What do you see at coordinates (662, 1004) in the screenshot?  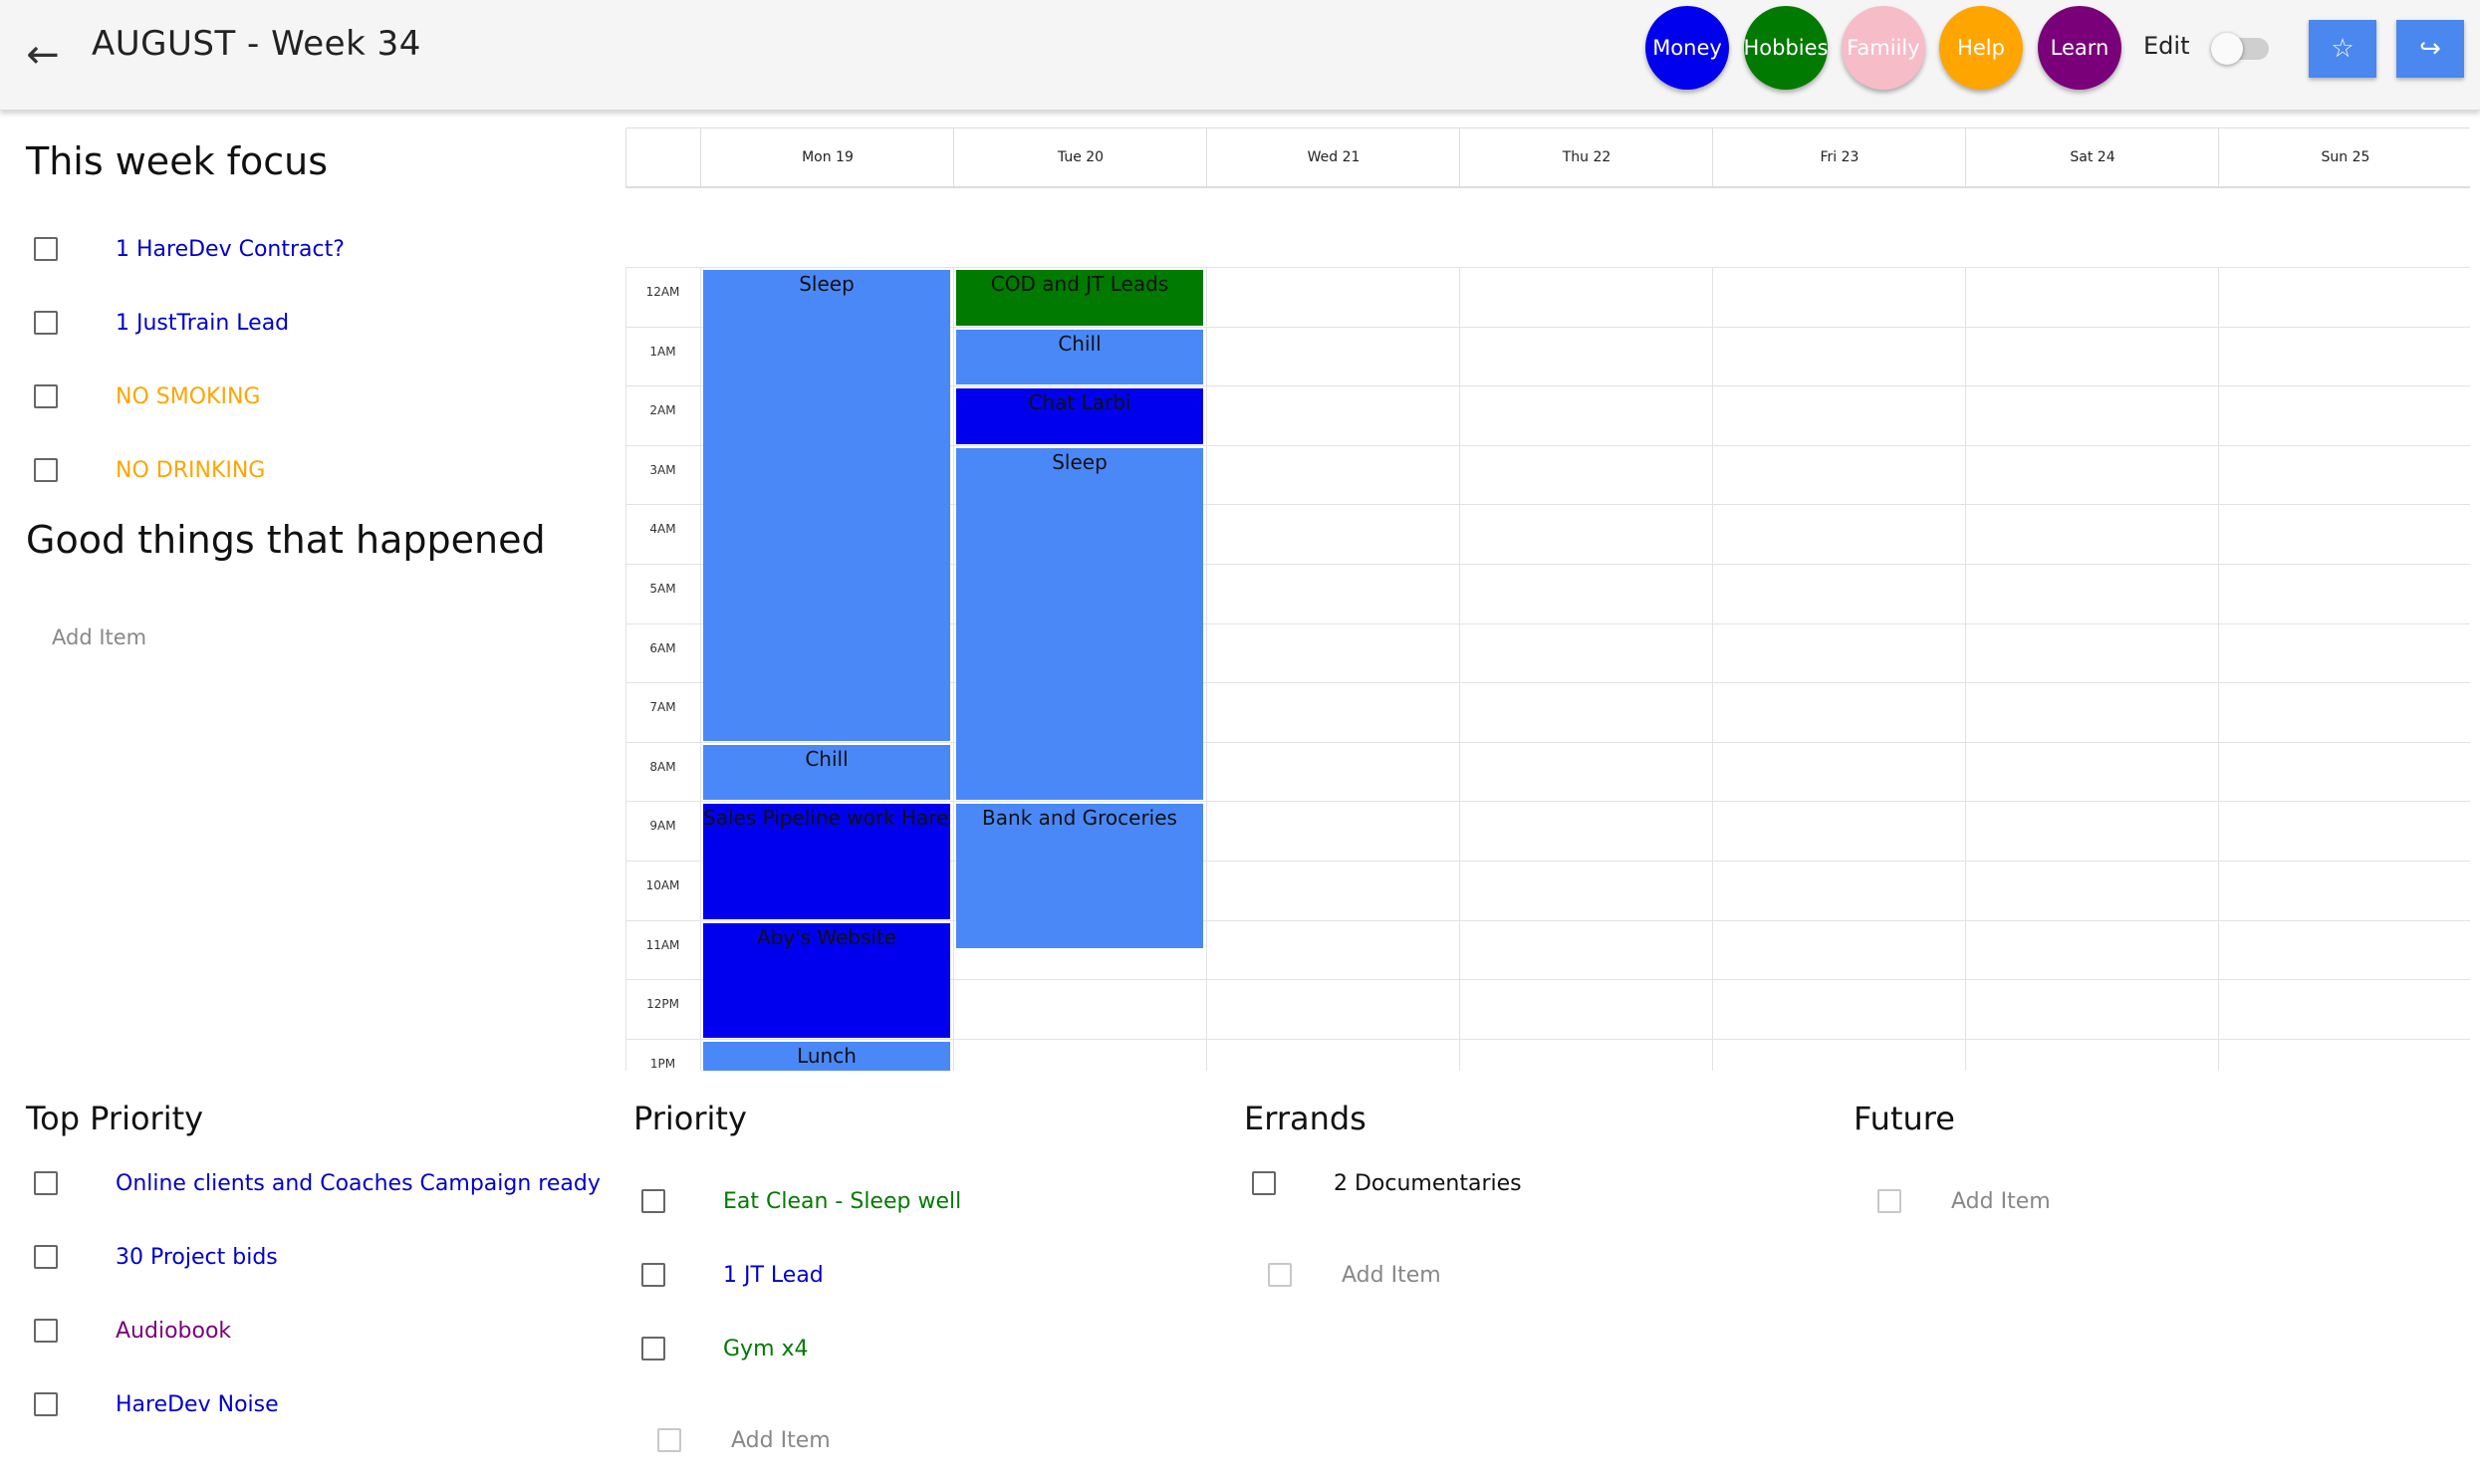 I see `hour-label: 12PM` at bounding box center [662, 1004].